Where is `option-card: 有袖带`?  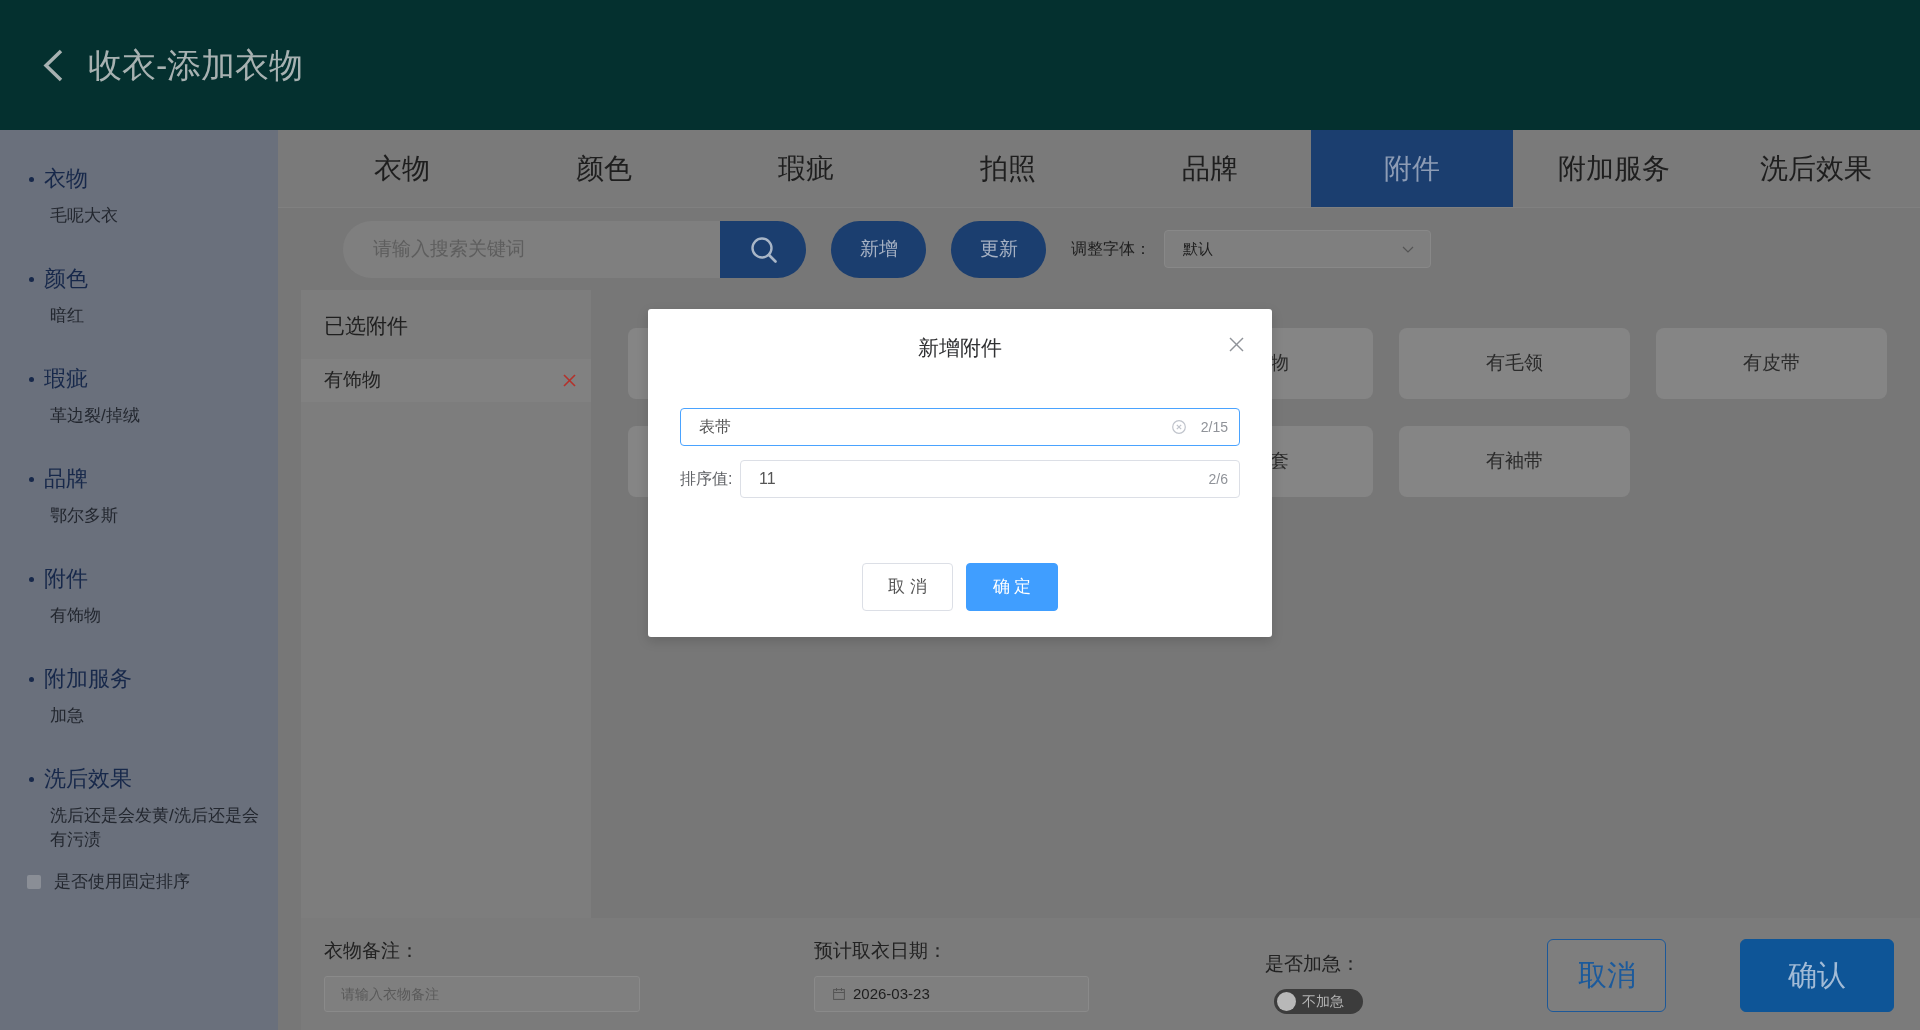
option-card: 有袖带 is located at coordinates (1514, 461).